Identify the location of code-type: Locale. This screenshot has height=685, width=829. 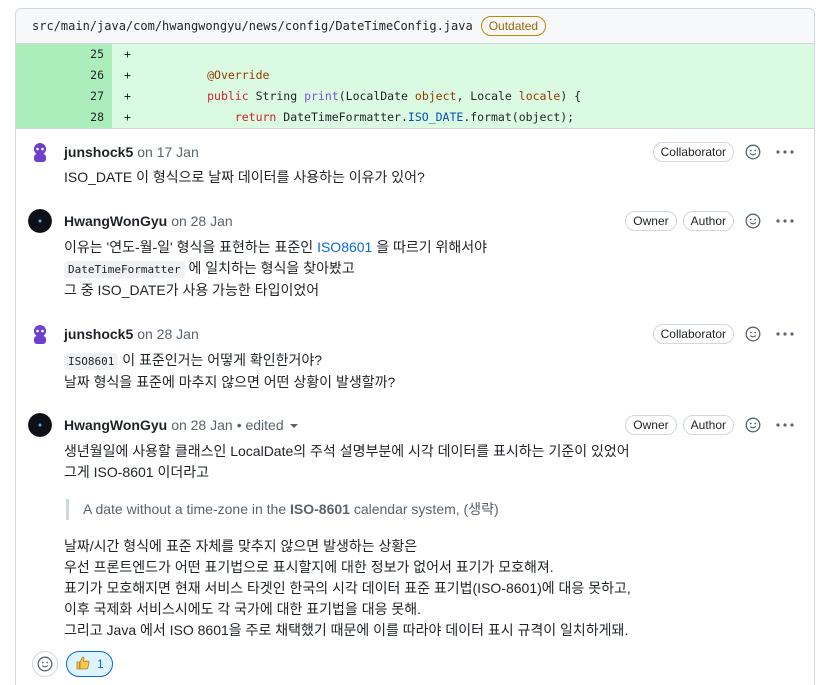
(491, 96).